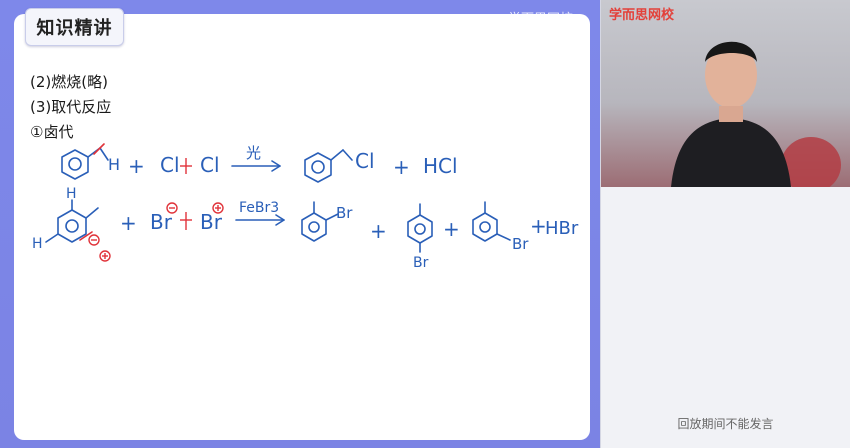  I want to click on product-1-structure, so click(320, 221).